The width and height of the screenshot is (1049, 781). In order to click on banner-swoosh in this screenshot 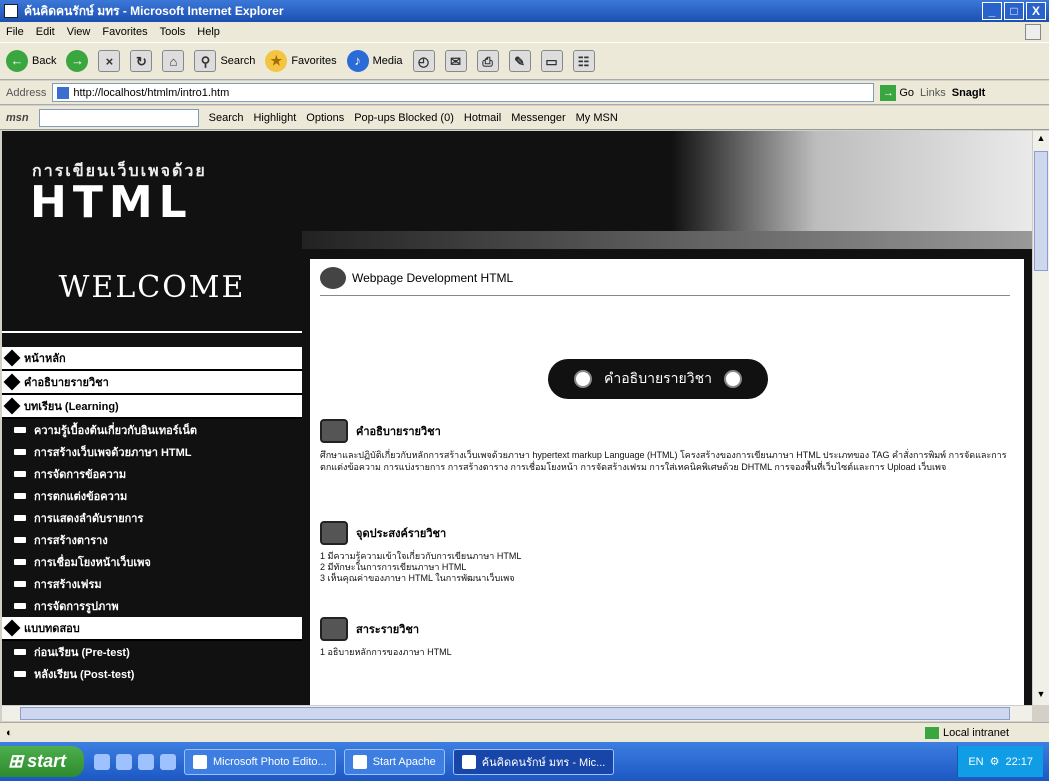, I will do `click(667, 240)`.